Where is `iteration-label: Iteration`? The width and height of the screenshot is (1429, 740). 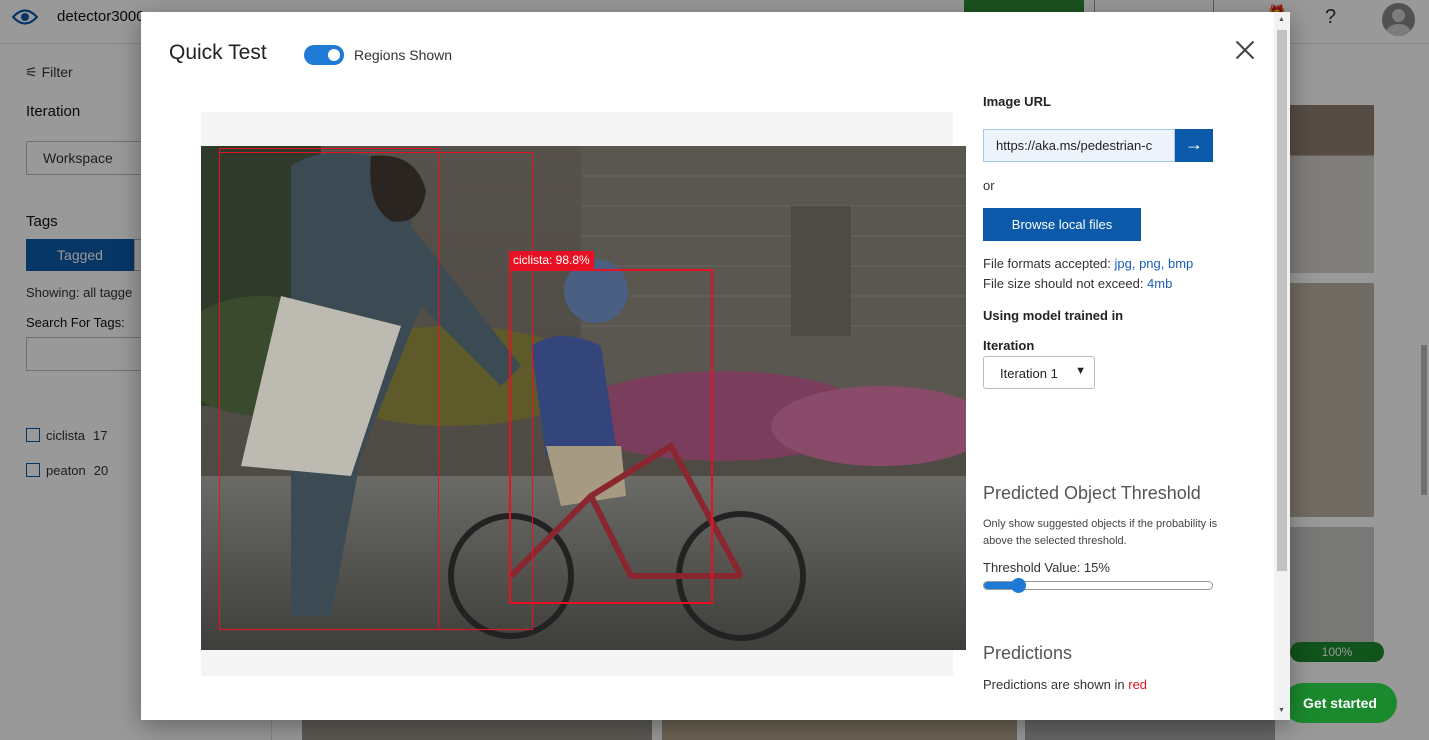 iteration-label: Iteration is located at coordinates (1009, 345).